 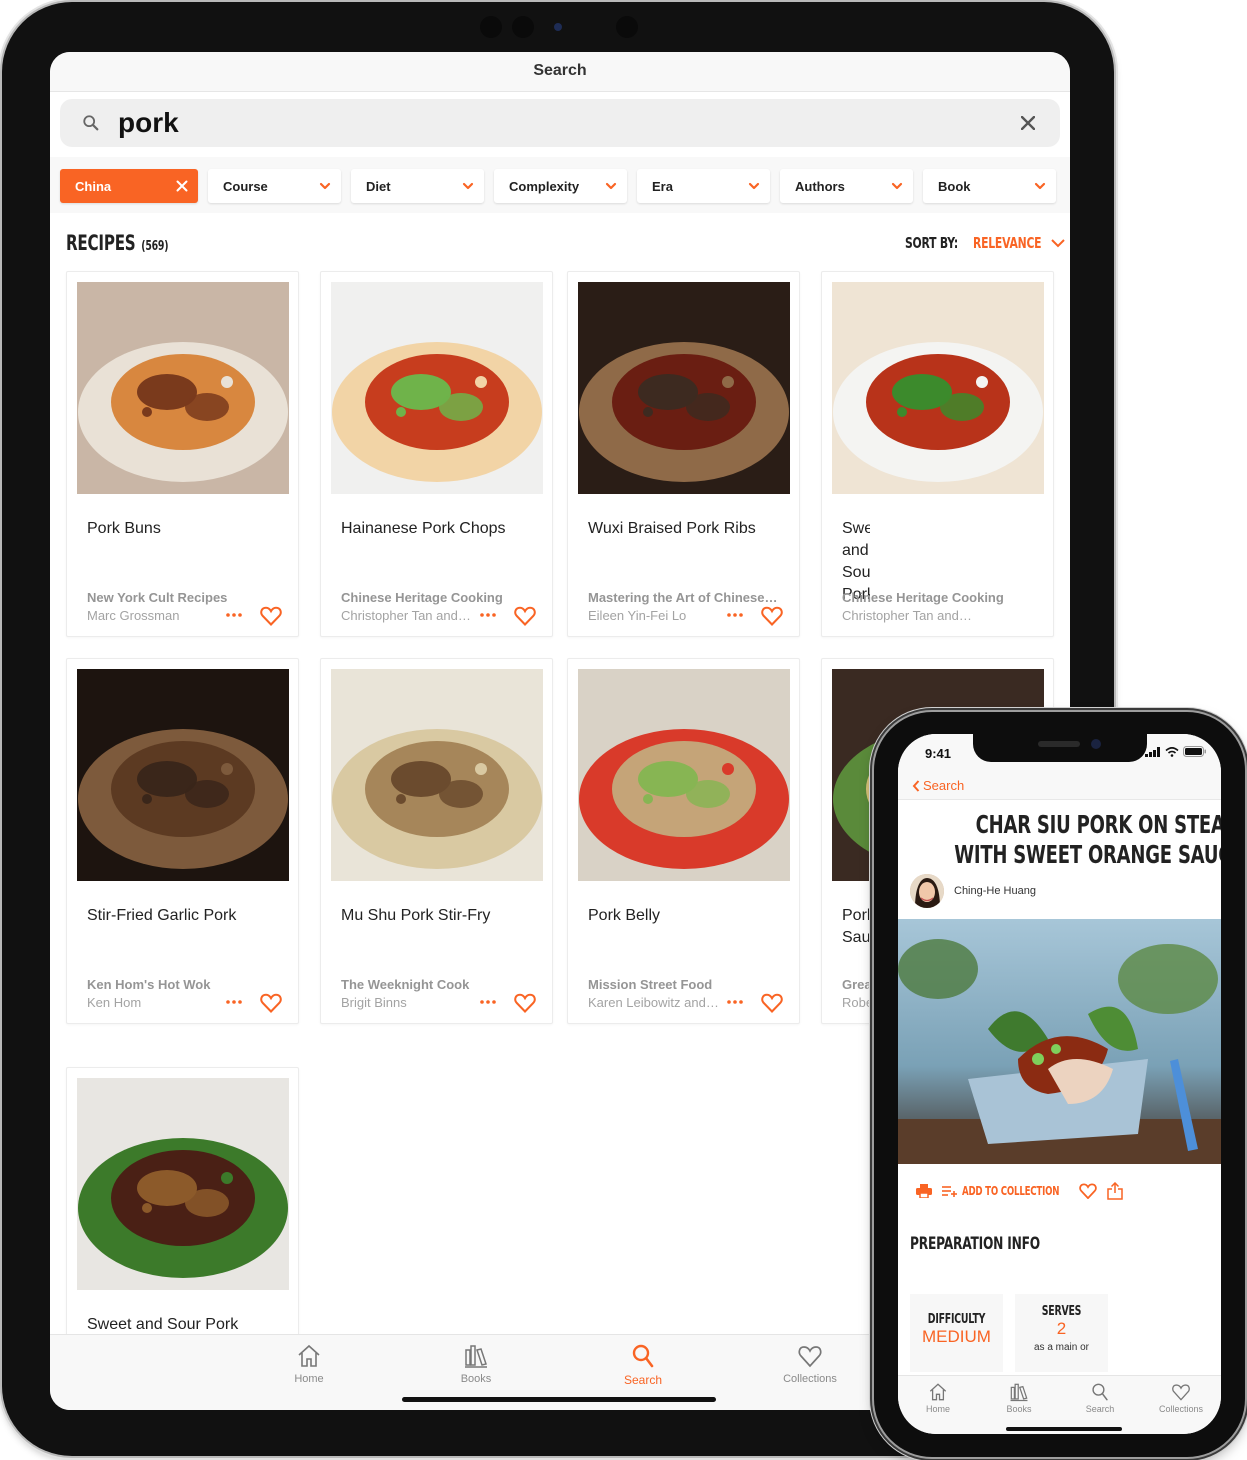 I want to click on difficulty-card: DIFFICULTY MEDIUM, so click(x=956, y=1333).